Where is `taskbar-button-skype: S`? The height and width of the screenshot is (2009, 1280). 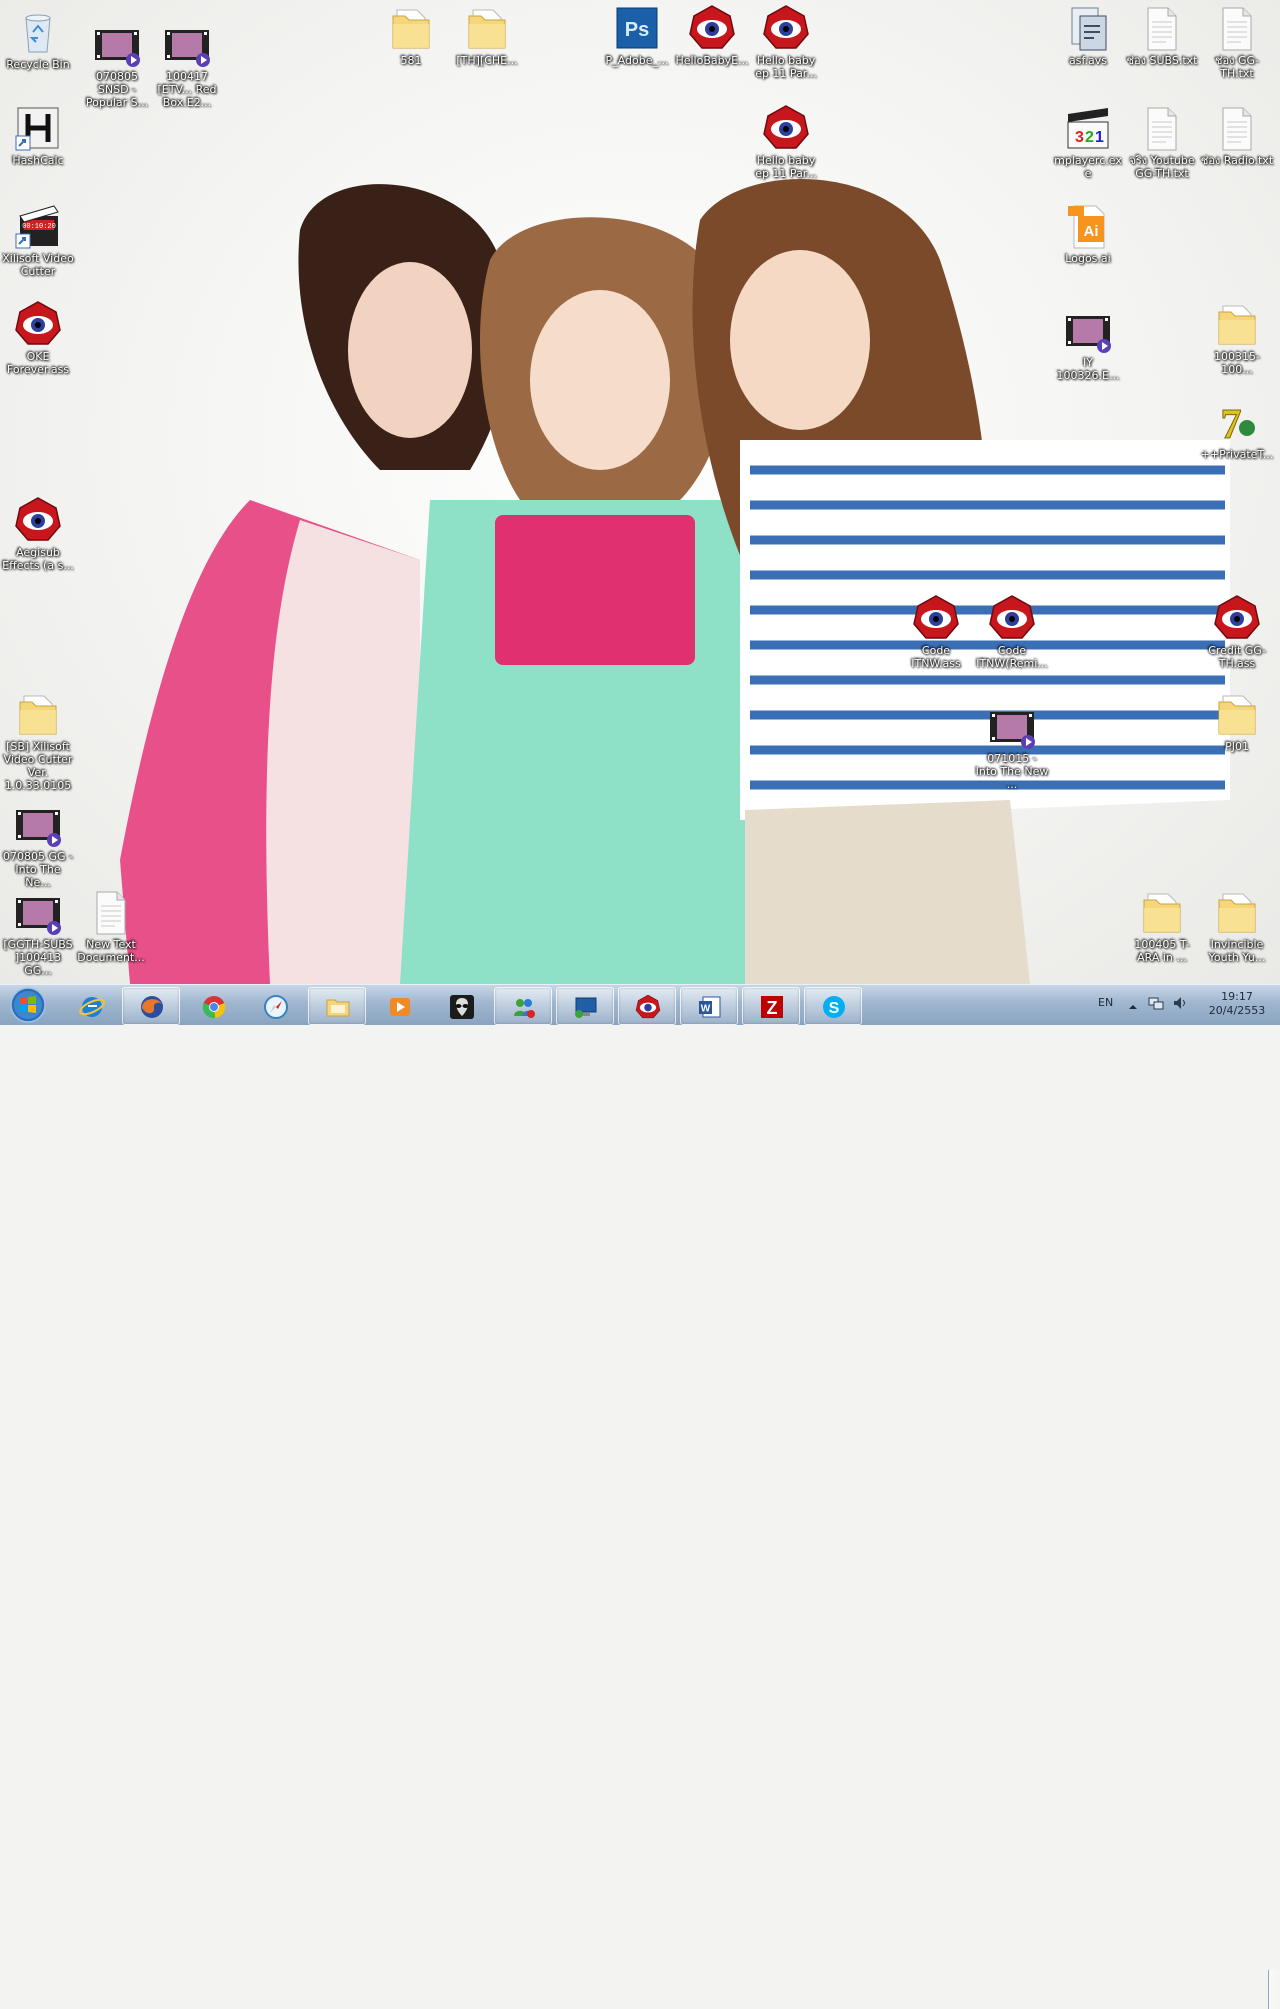 taskbar-button-skype: S is located at coordinates (833, 1006).